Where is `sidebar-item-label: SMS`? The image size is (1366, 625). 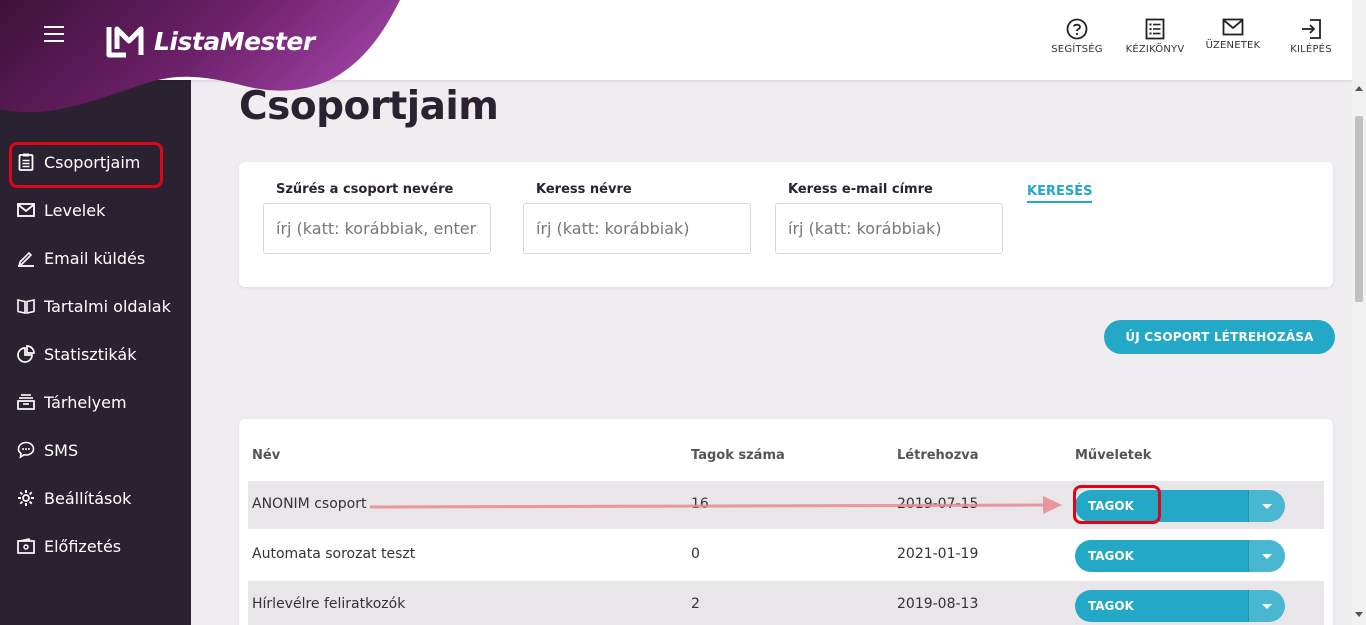
sidebar-item-label: SMS is located at coordinates (61, 450).